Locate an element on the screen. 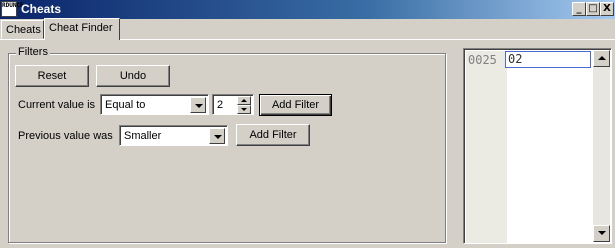 This screenshot has height=248, width=615. spin-down-icon is located at coordinates (244, 109).